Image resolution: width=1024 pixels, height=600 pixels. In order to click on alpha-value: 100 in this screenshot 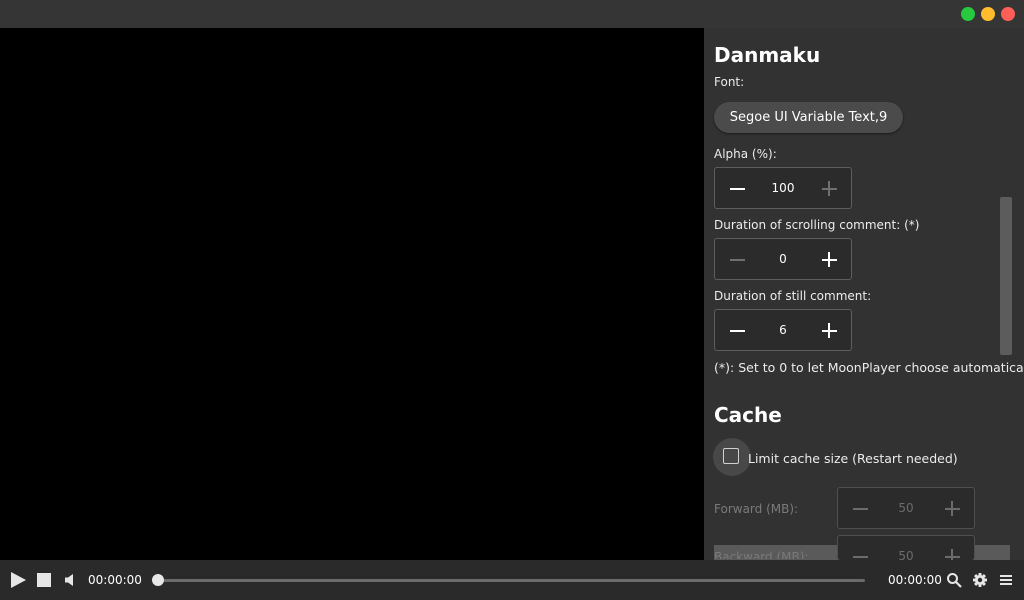, I will do `click(783, 188)`.